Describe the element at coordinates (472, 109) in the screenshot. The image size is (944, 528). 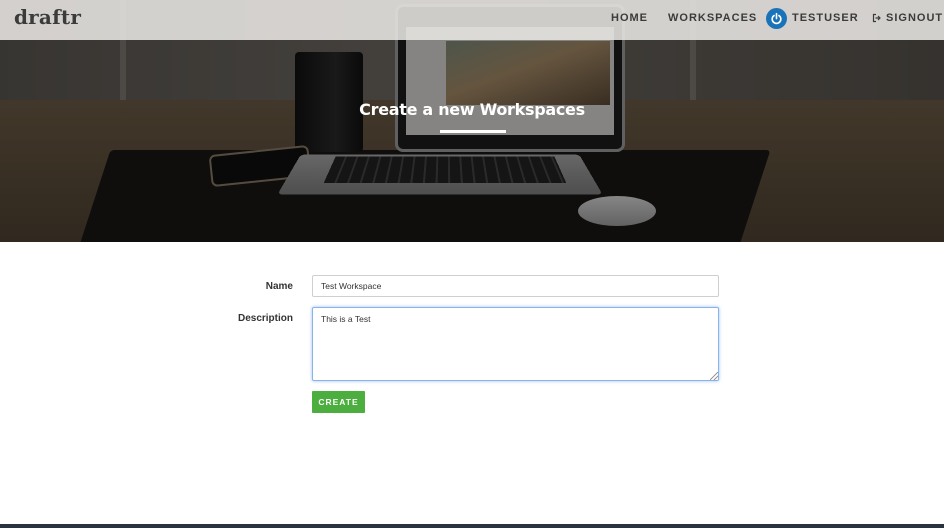
I see `page-title: Create a new Workspaces` at that location.